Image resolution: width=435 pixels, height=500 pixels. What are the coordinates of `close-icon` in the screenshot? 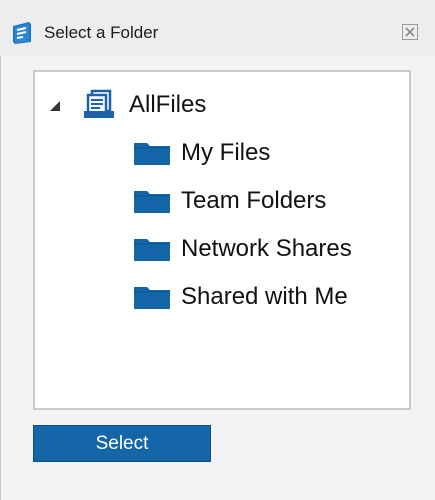 It's located at (410, 32).